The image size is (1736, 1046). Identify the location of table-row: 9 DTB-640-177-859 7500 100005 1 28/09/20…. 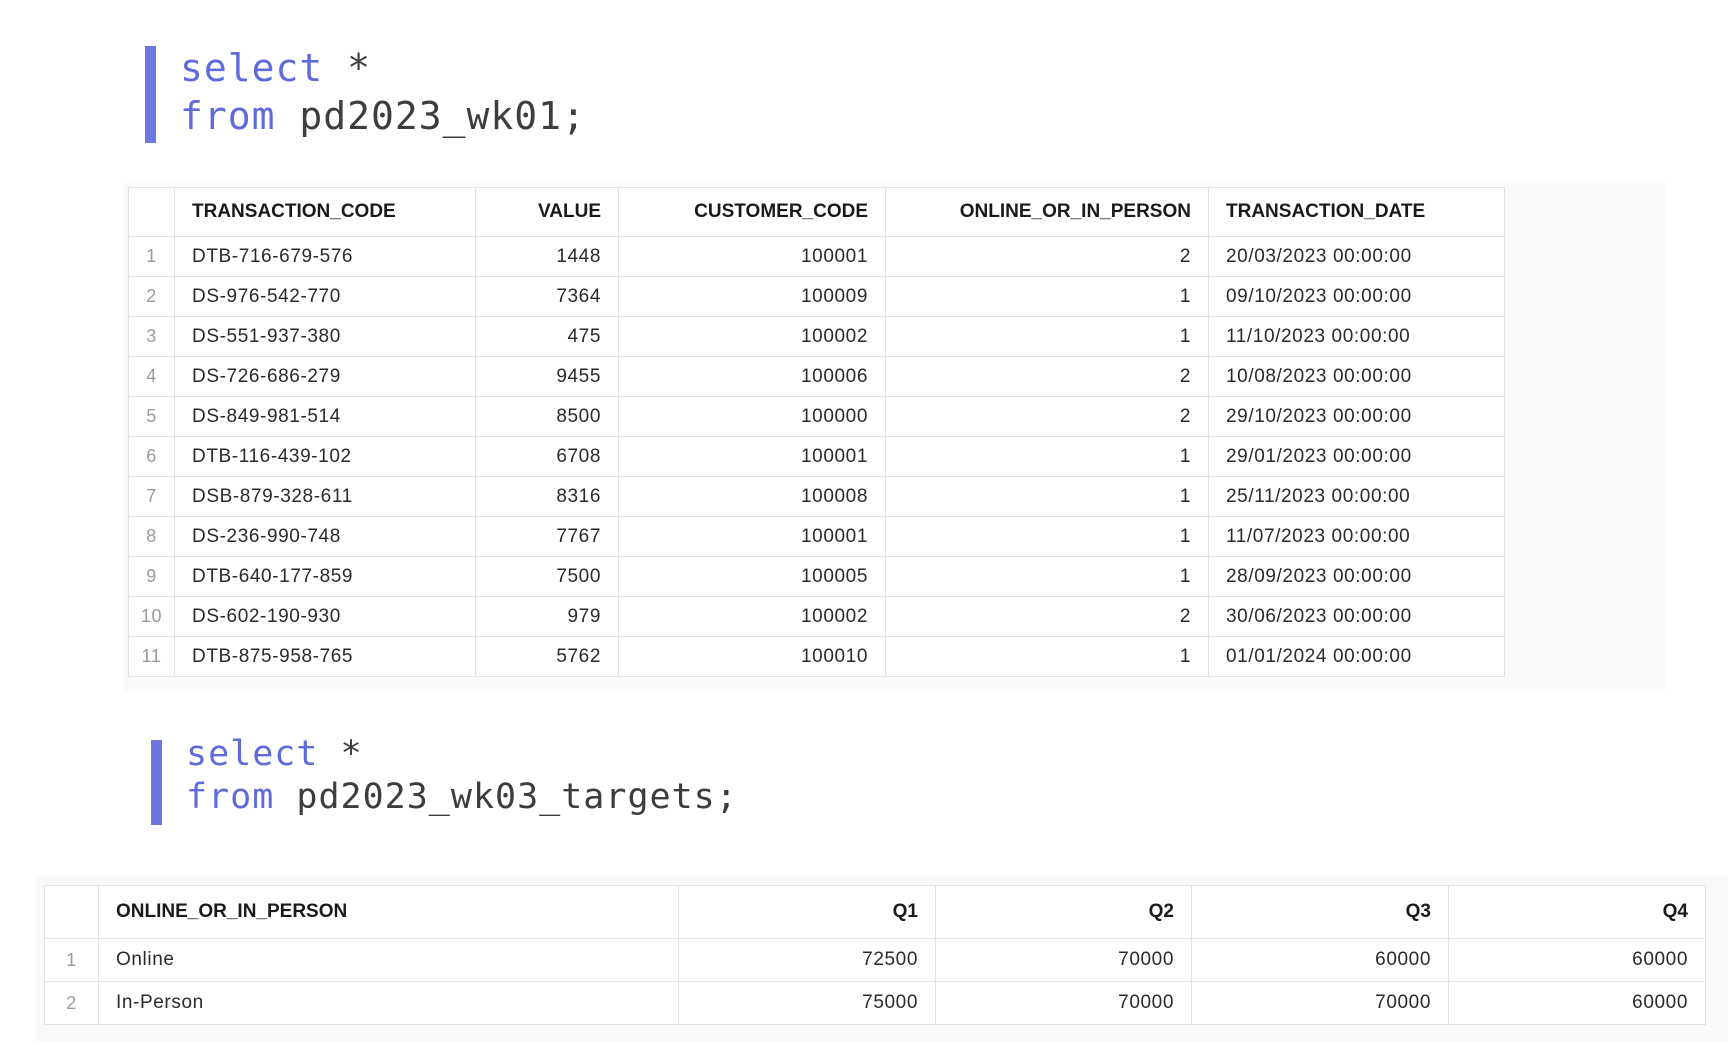
(816, 576).